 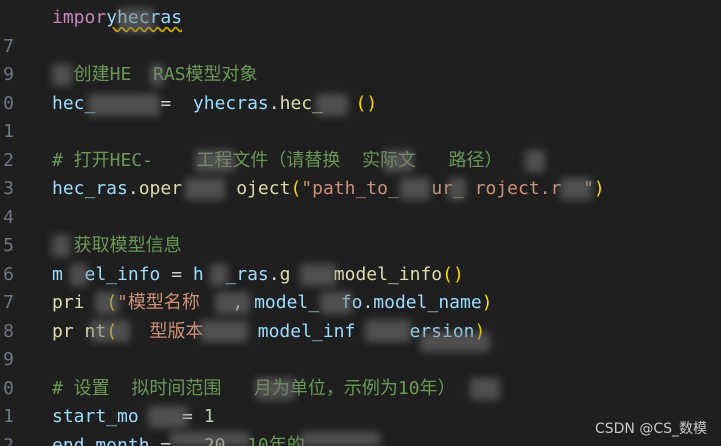 I want to click on code-line: 2 # 打开HEC- 工程文件（请替换 实际文 路径）, so click(x=360, y=161).